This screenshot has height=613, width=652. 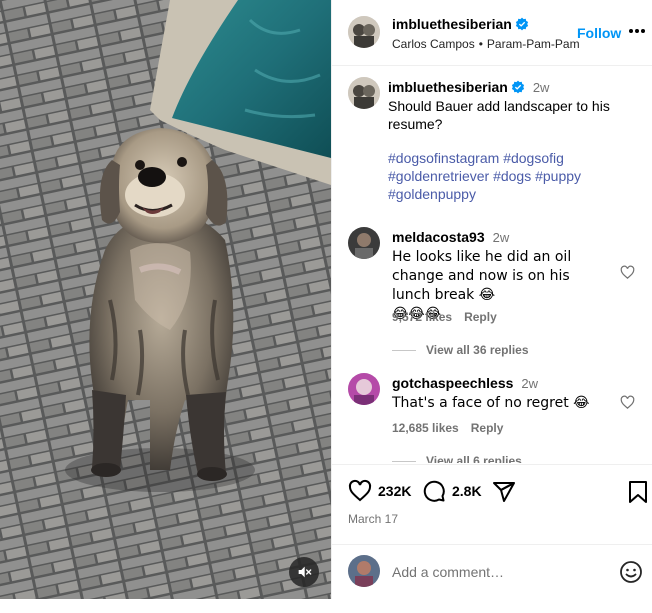 What do you see at coordinates (422, 317) in the screenshot?
I see `comment-likes: 9,572 likes` at bounding box center [422, 317].